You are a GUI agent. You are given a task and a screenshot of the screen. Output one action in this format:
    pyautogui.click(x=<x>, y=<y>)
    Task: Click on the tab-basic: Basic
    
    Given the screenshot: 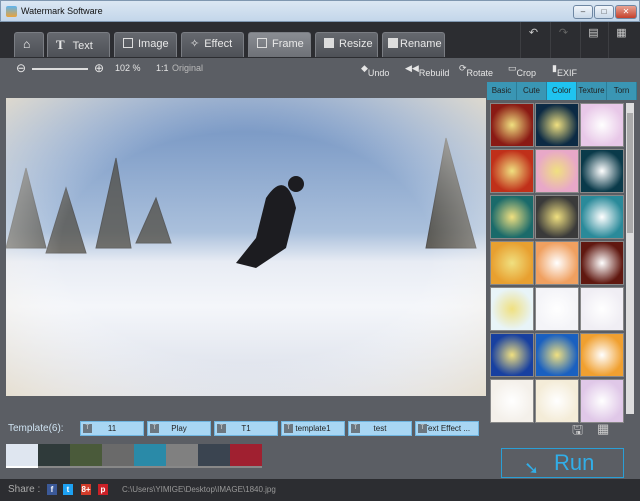 What is the action you would take?
    pyautogui.click(x=502, y=91)
    